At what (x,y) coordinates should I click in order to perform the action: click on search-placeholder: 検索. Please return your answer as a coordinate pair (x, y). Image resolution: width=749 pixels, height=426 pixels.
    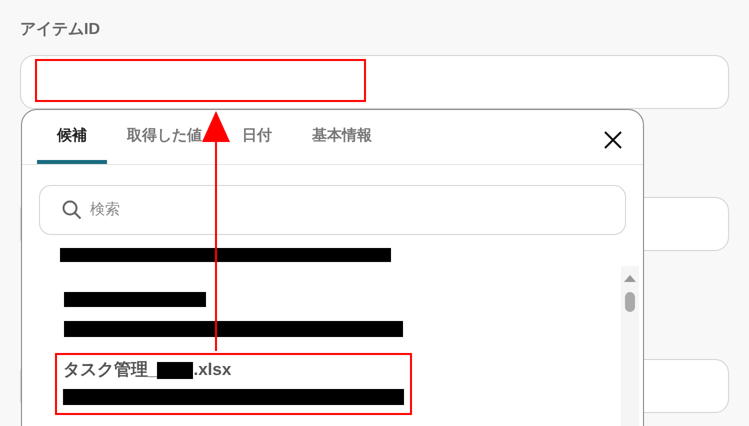
    Looking at the image, I should click on (105, 210).